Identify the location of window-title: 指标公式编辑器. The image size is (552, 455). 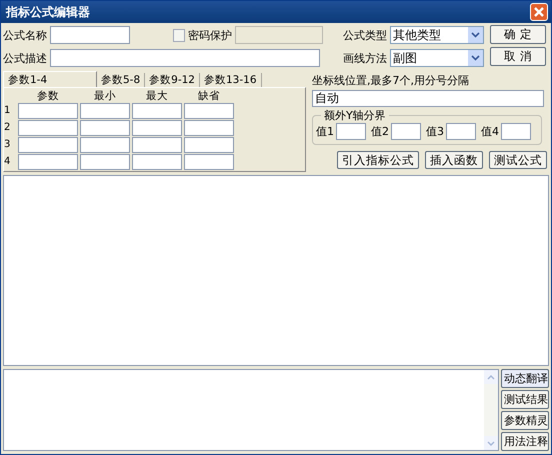
(48, 12).